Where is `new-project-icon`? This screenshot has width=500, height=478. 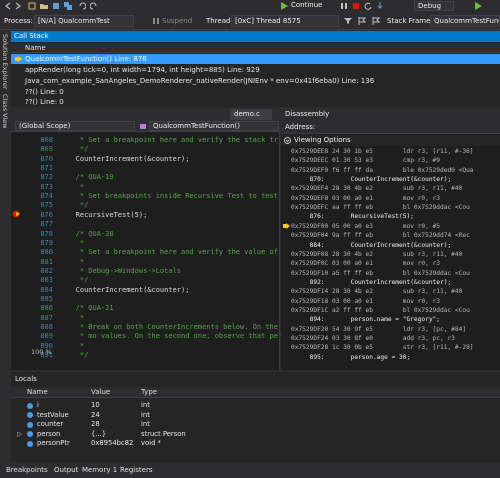 new-project-icon is located at coordinates (32, 6).